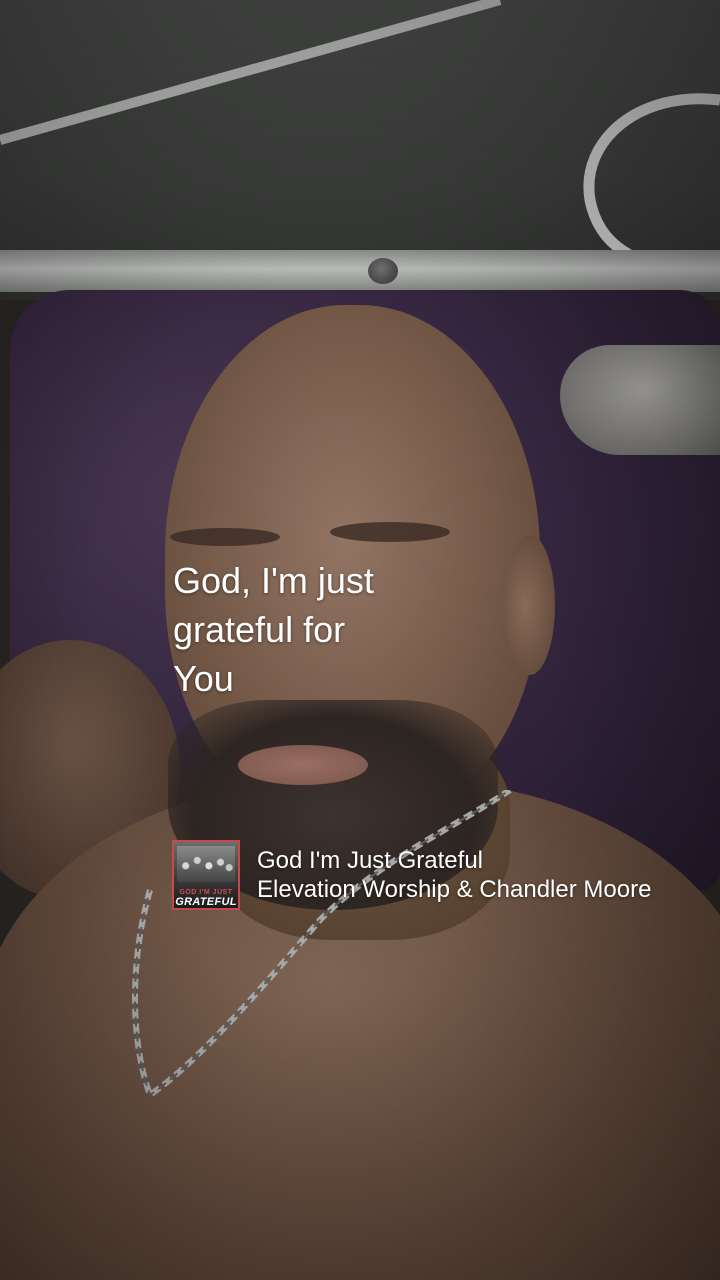 The height and width of the screenshot is (1280, 720). I want to click on album-art-photo, so click(206, 864).